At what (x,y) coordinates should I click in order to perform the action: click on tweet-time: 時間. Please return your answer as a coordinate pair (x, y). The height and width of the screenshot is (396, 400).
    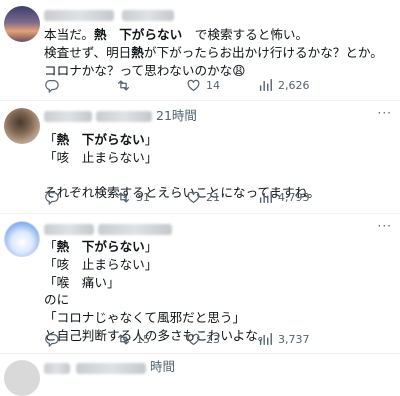
    Looking at the image, I should click on (162, 367).